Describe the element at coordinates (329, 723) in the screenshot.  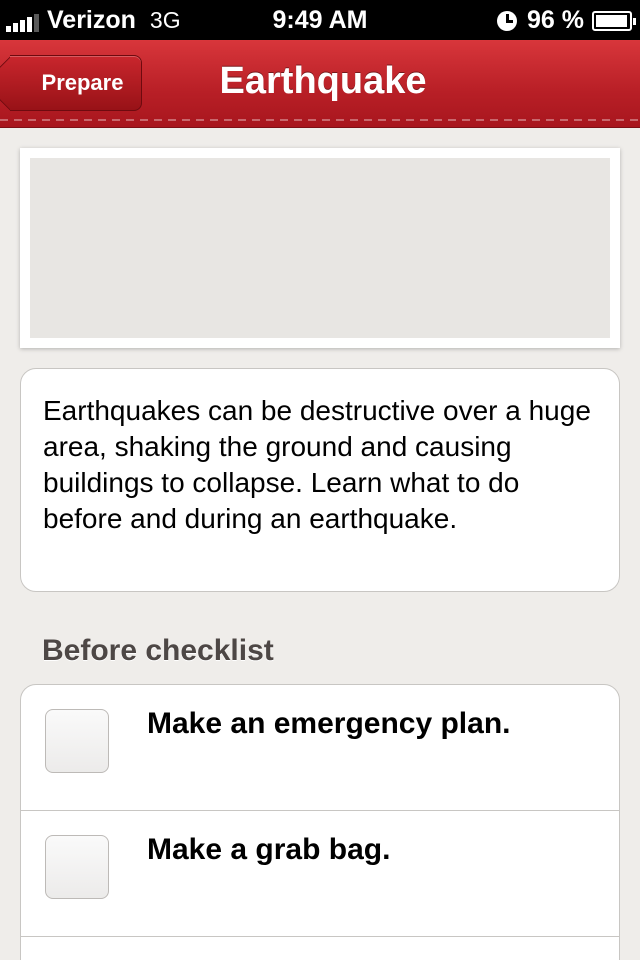
I see `checklist-item-label: Make an emergency plan.` at that location.